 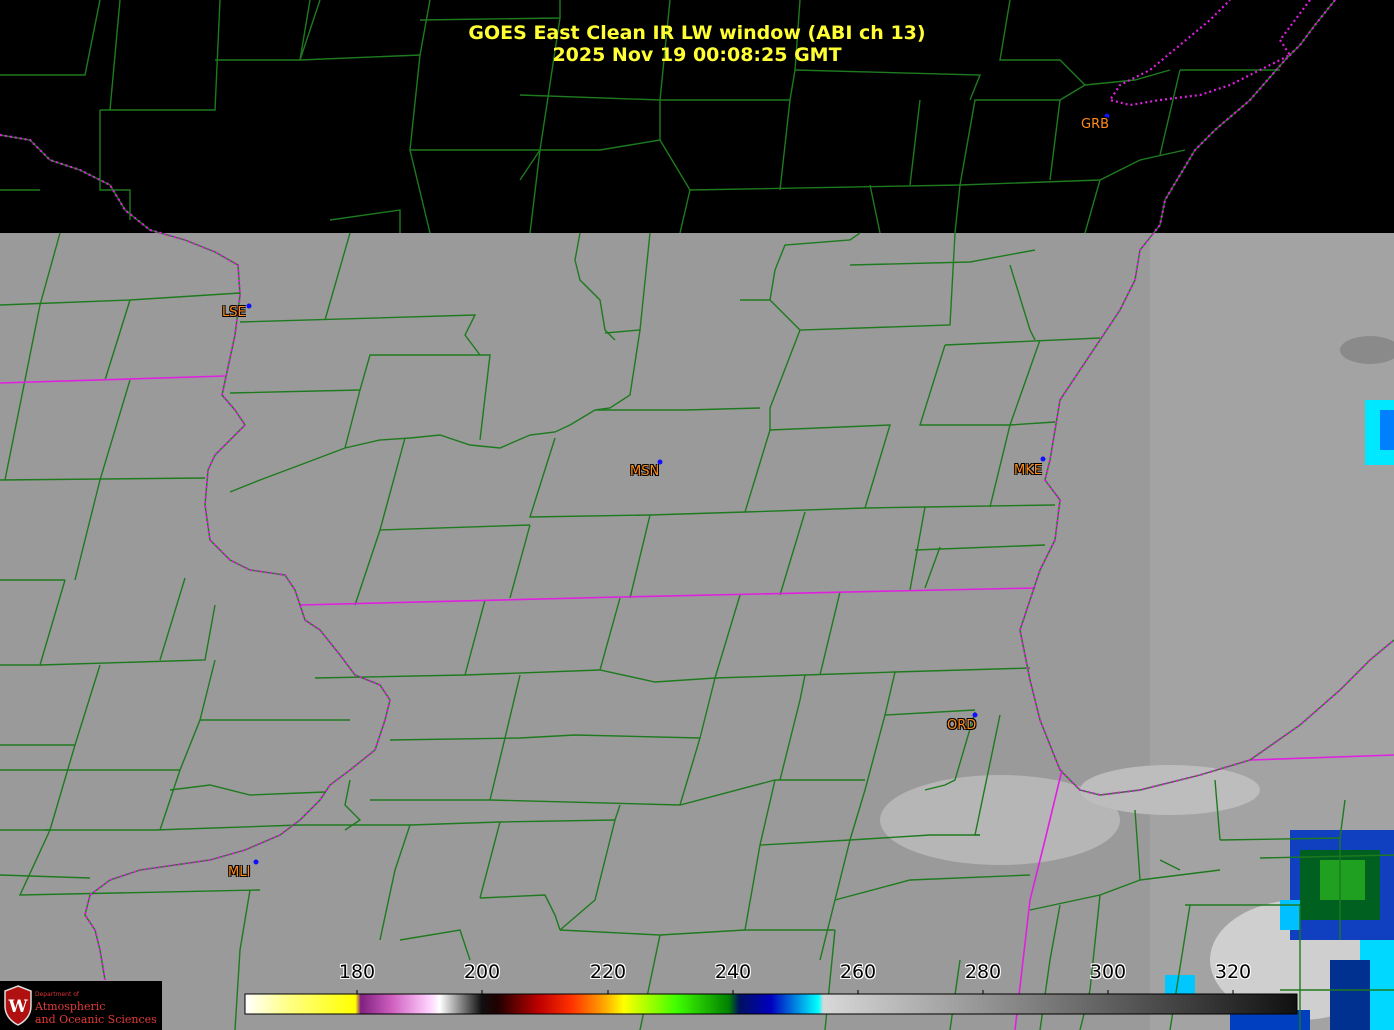 What do you see at coordinates (645, 471) in the screenshot?
I see `station-label-msn: MSN` at bounding box center [645, 471].